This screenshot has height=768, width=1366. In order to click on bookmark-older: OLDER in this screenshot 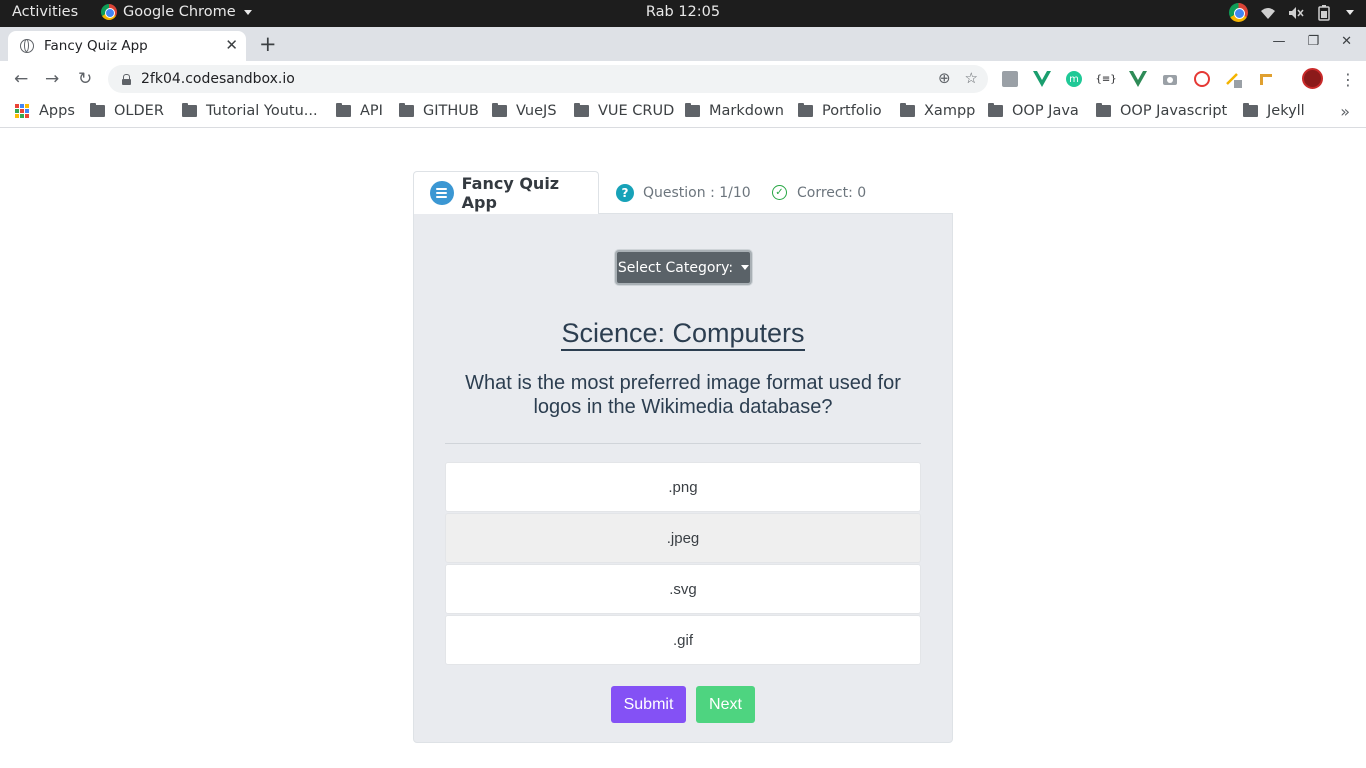, I will do `click(127, 111)`.